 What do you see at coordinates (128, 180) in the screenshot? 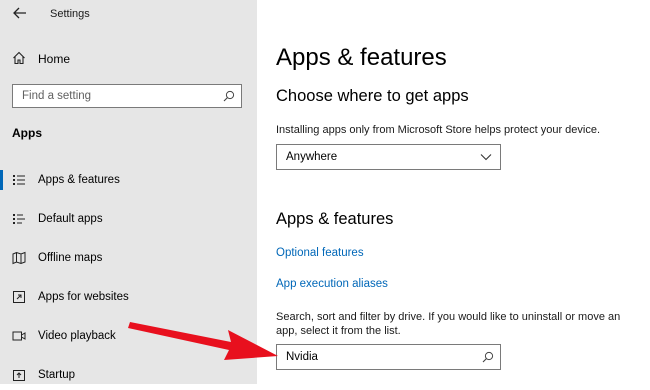
I see `sidebar-item-apps-features: Apps & features` at bounding box center [128, 180].